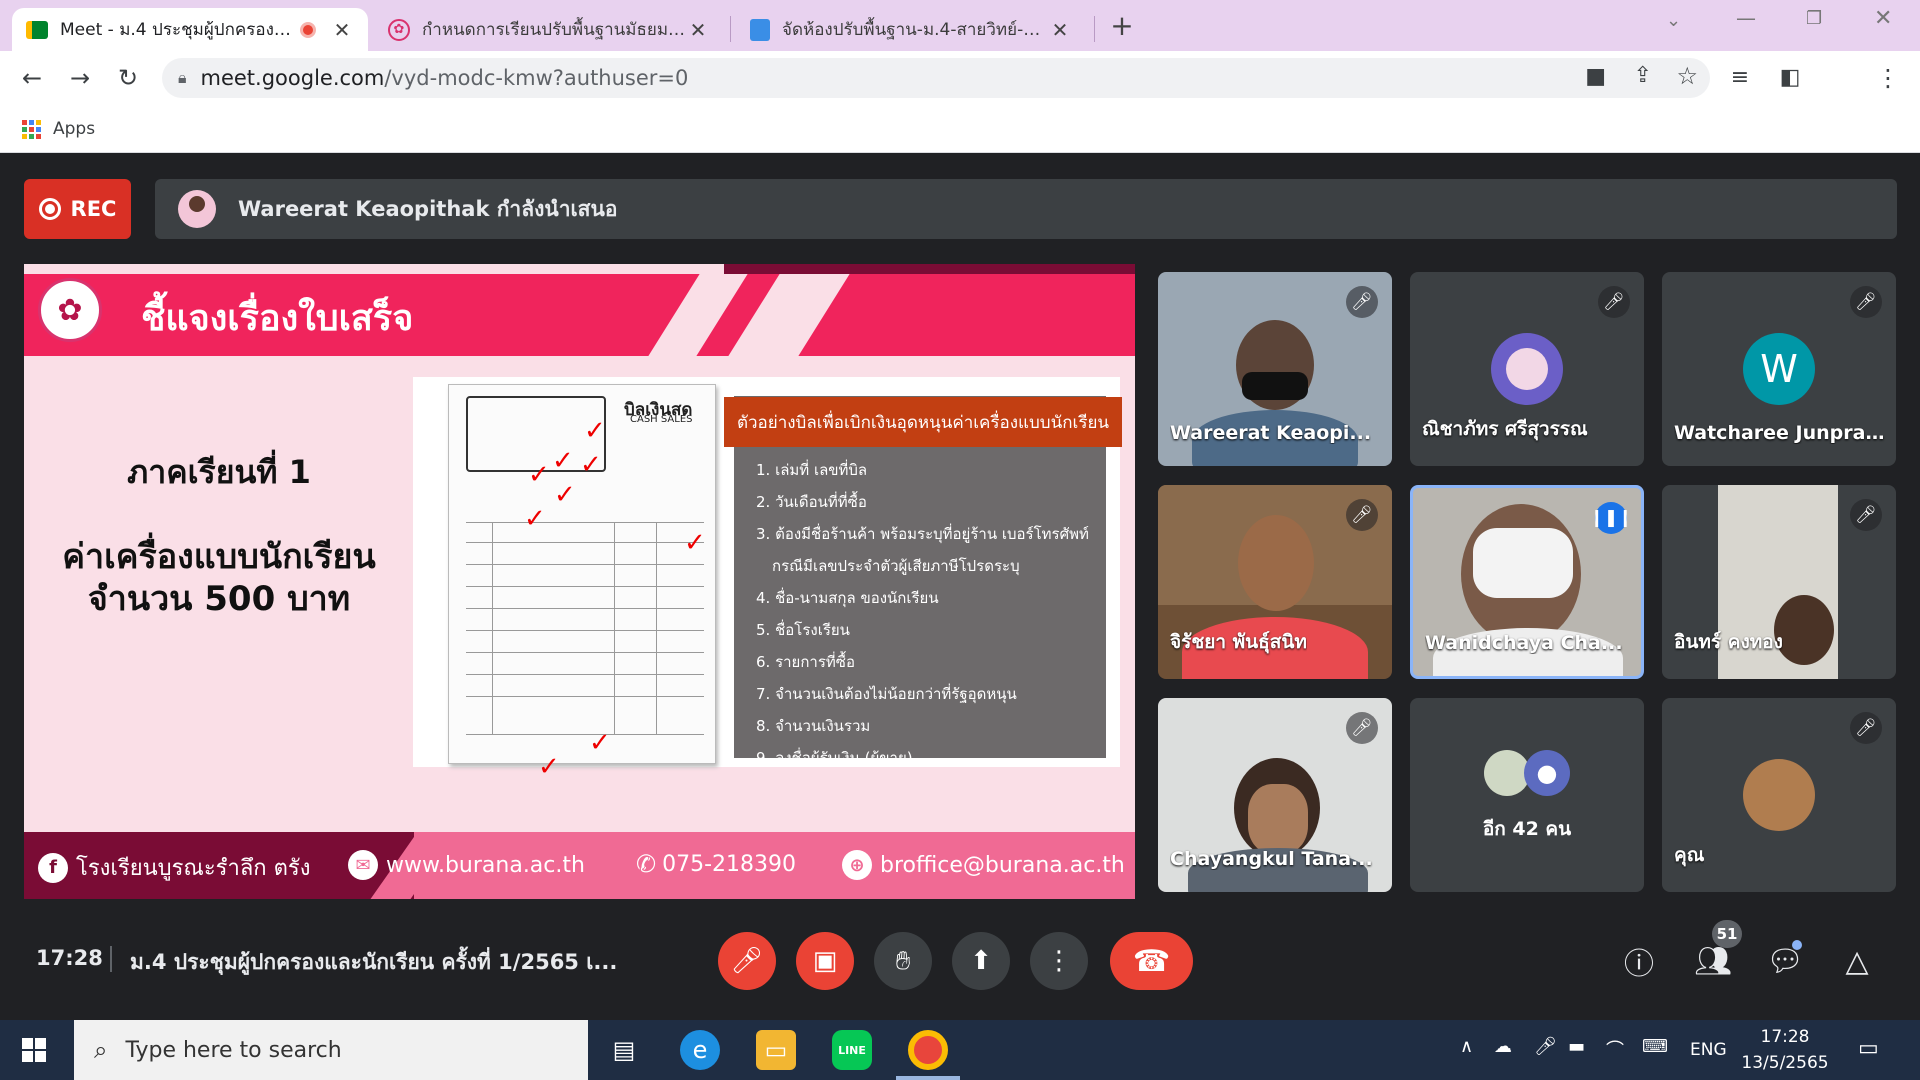 The width and height of the screenshot is (1920, 1080). I want to click on participant-tile: 🎤︎ จิรัชยา พันธุ์สนิท, so click(1275, 582).